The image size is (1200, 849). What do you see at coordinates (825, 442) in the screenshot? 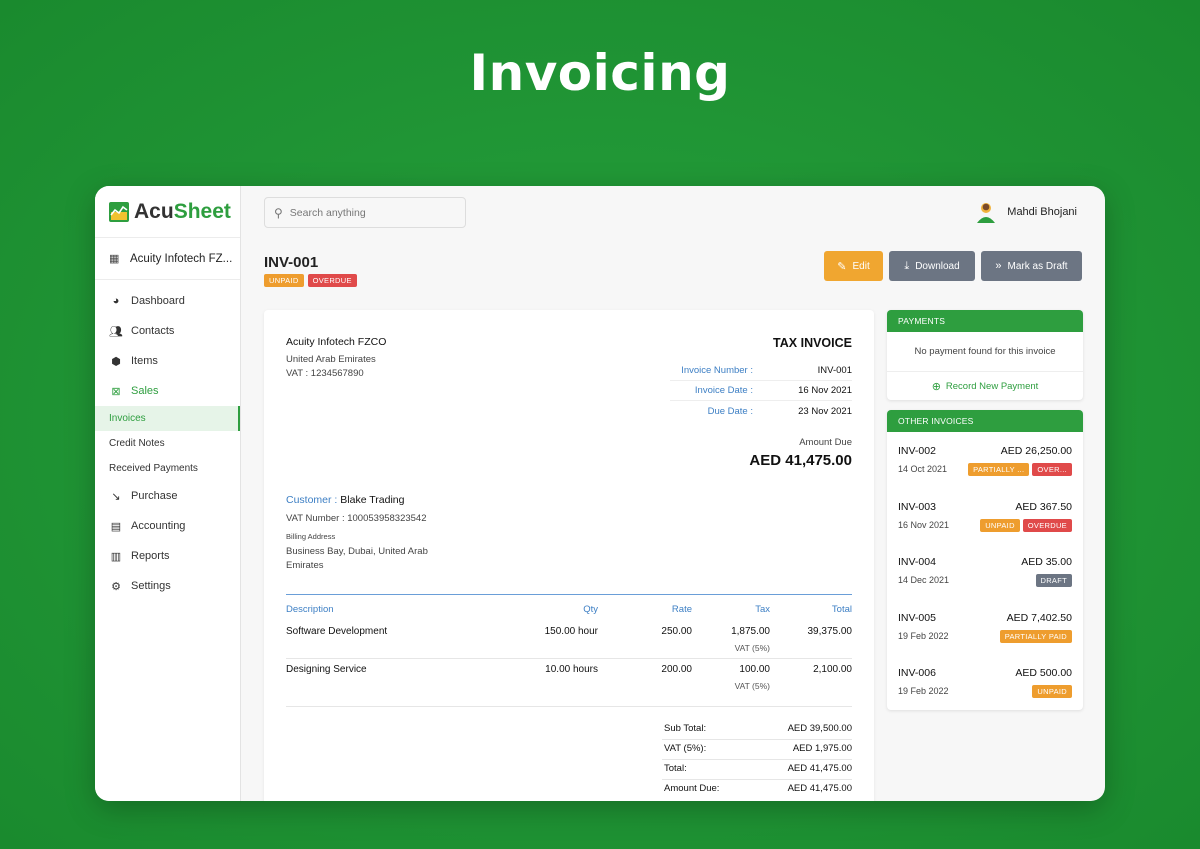
I see `amount-due-label: Amount Due` at bounding box center [825, 442].